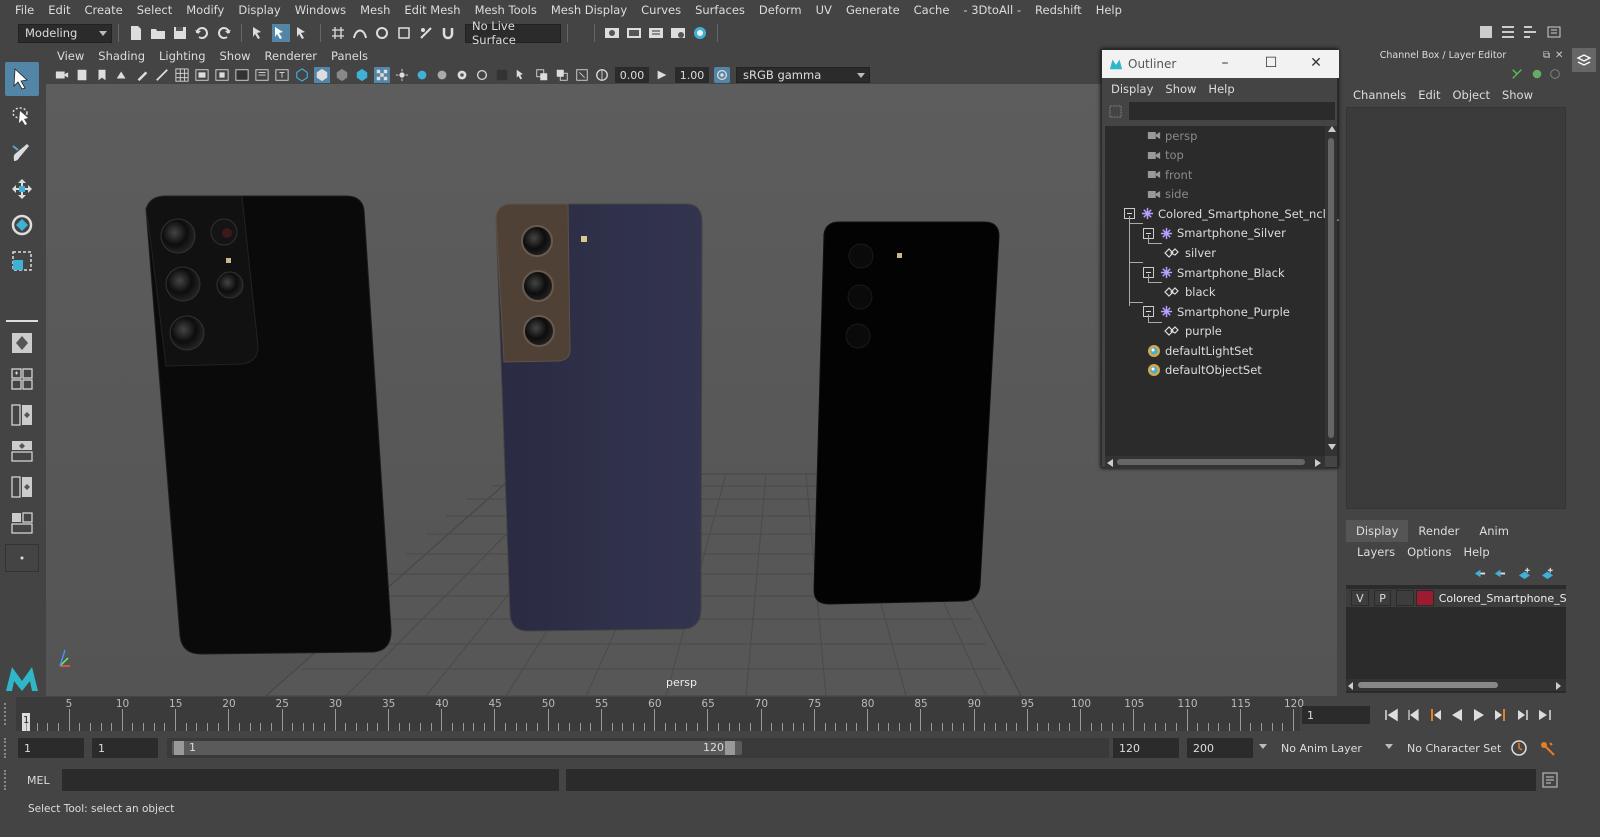 The width and height of the screenshot is (1600, 837). What do you see at coordinates (404, 33) in the screenshot?
I see `snap-view-plane-icon` at bounding box center [404, 33].